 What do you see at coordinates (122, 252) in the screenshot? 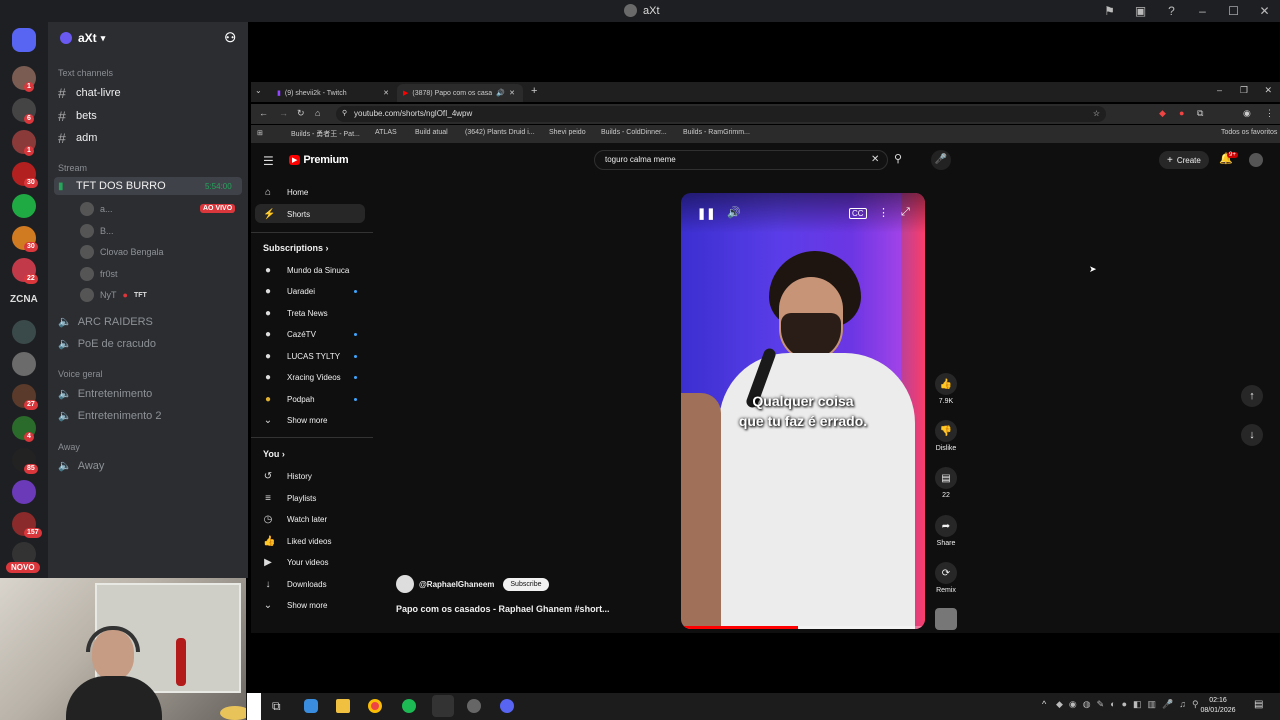
I see `voice-user: Clovao Bengala` at bounding box center [122, 252].